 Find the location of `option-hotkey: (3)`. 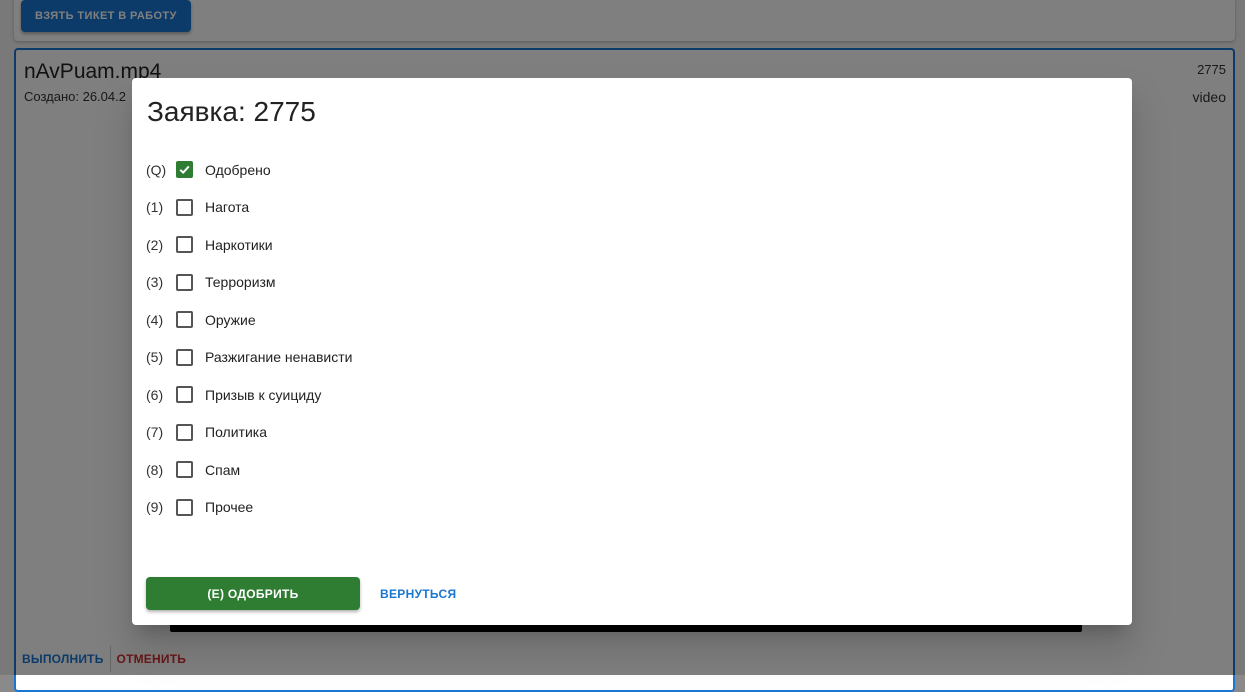

option-hotkey: (3) is located at coordinates (155, 282).